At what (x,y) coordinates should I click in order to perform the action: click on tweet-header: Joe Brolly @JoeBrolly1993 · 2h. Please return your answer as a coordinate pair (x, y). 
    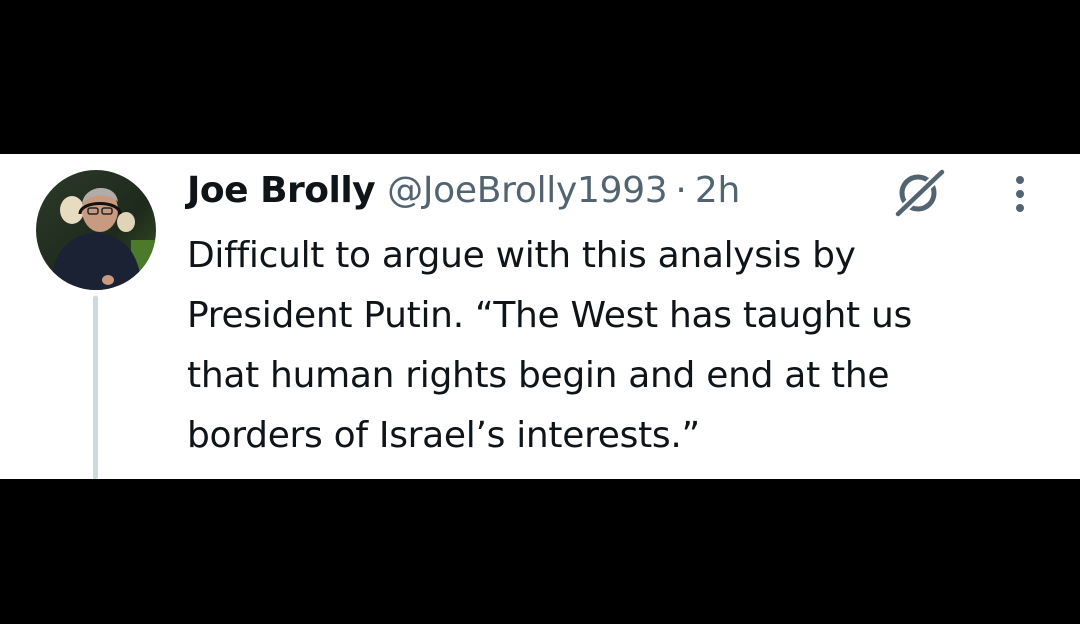
    Looking at the image, I should click on (463, 191).